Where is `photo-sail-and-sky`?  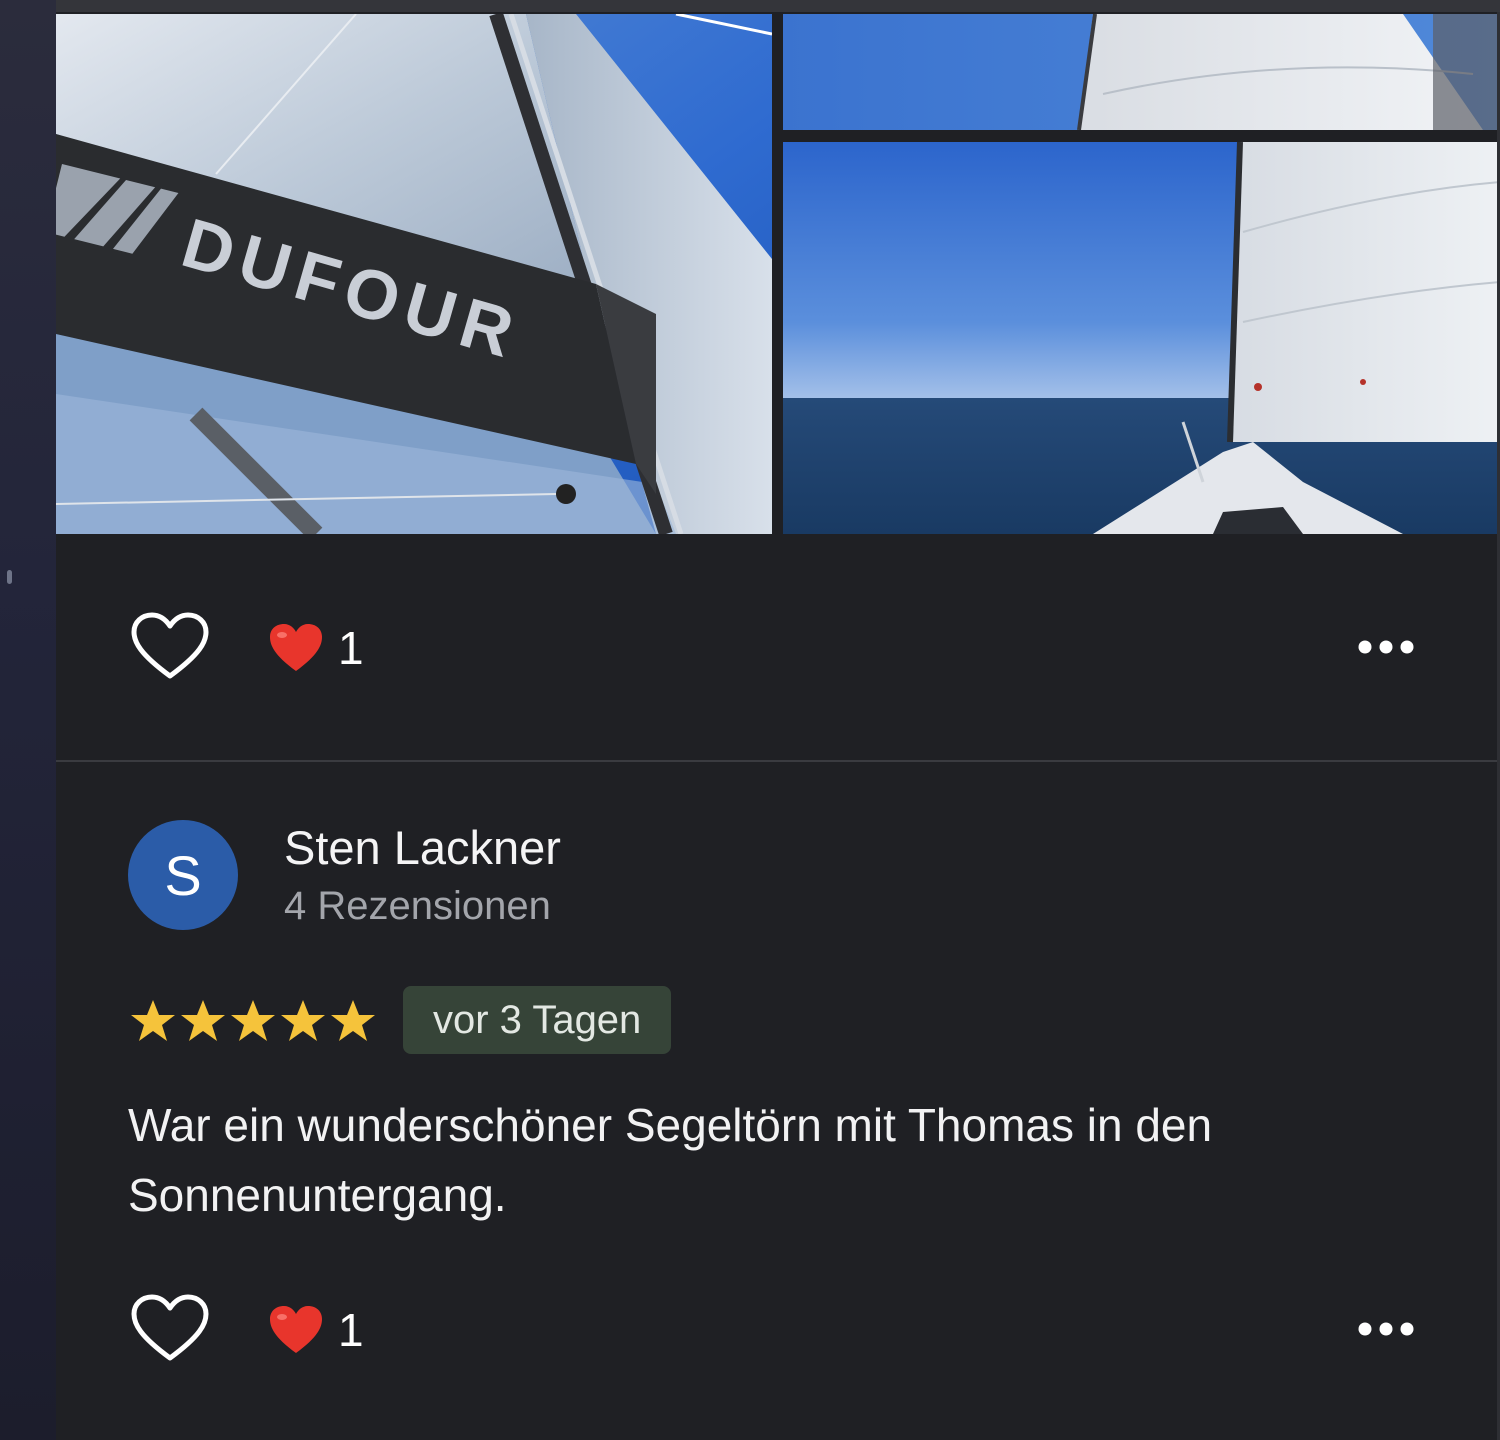
photo-sail-and-sky is located at coordinates (1141, 72).